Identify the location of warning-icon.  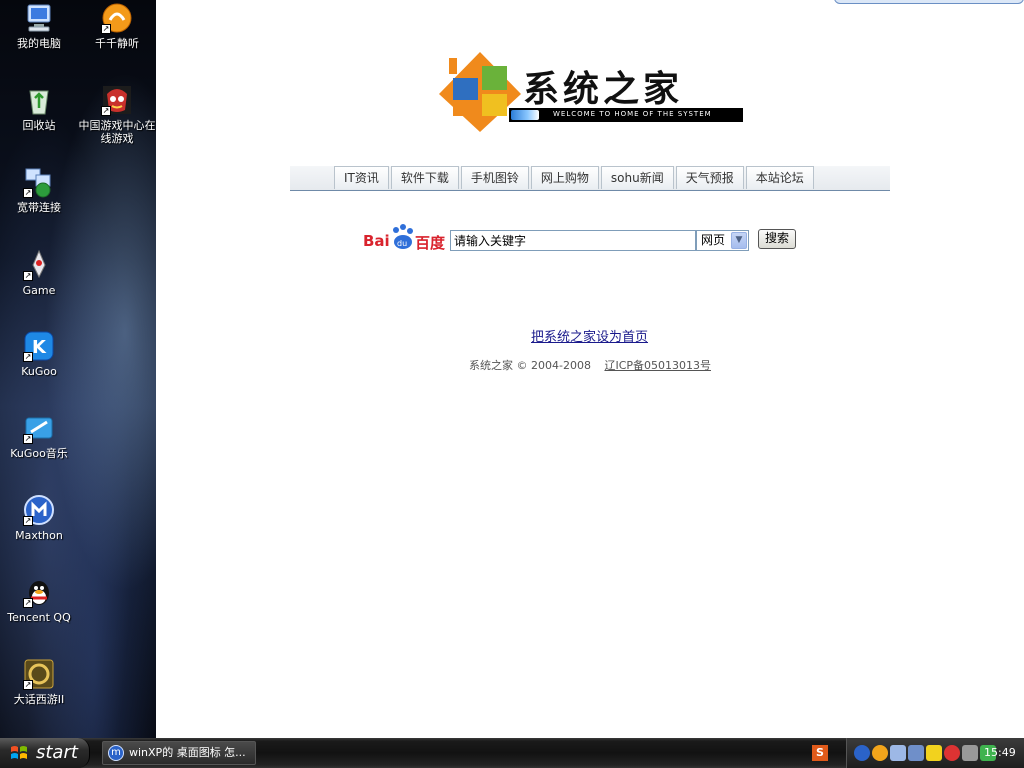
(934, 753).